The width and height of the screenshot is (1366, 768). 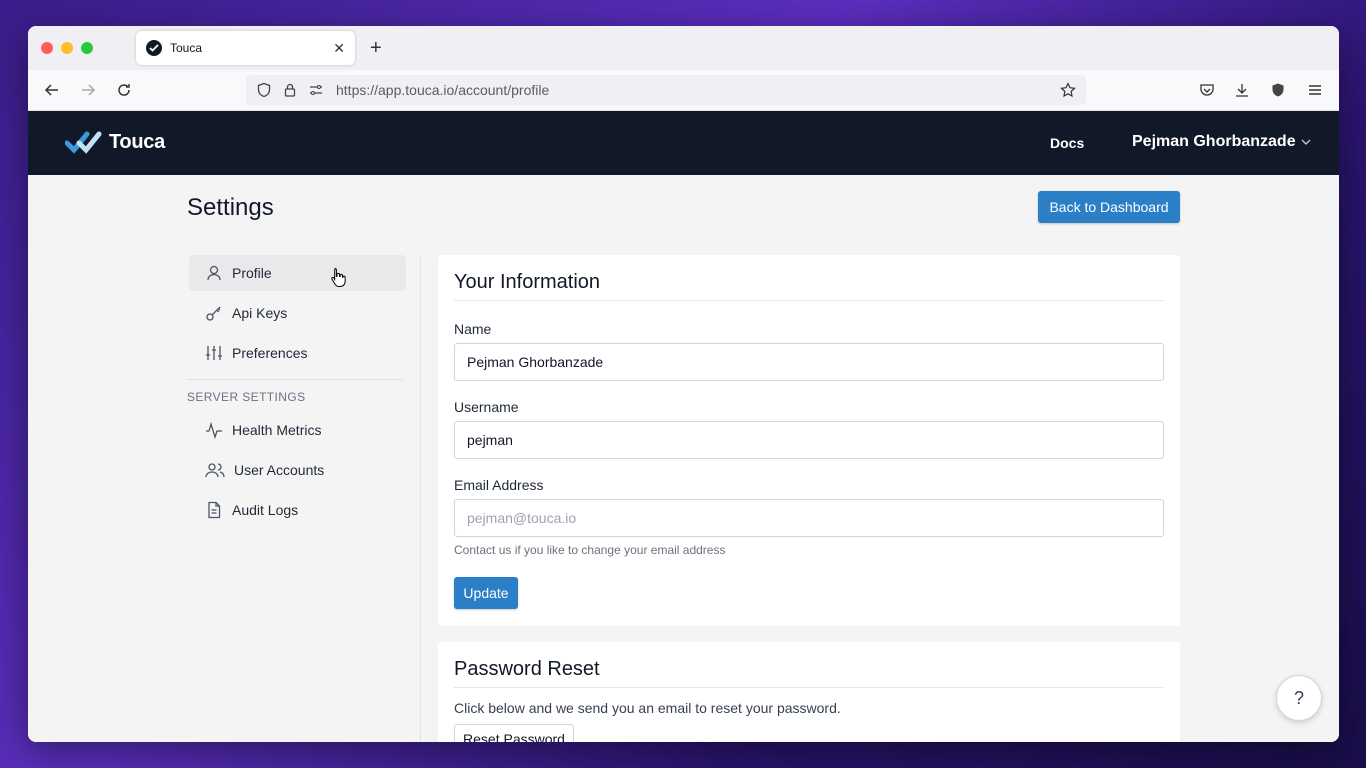 I want to click on tab-title: Touca, so click(x=186, y=48).